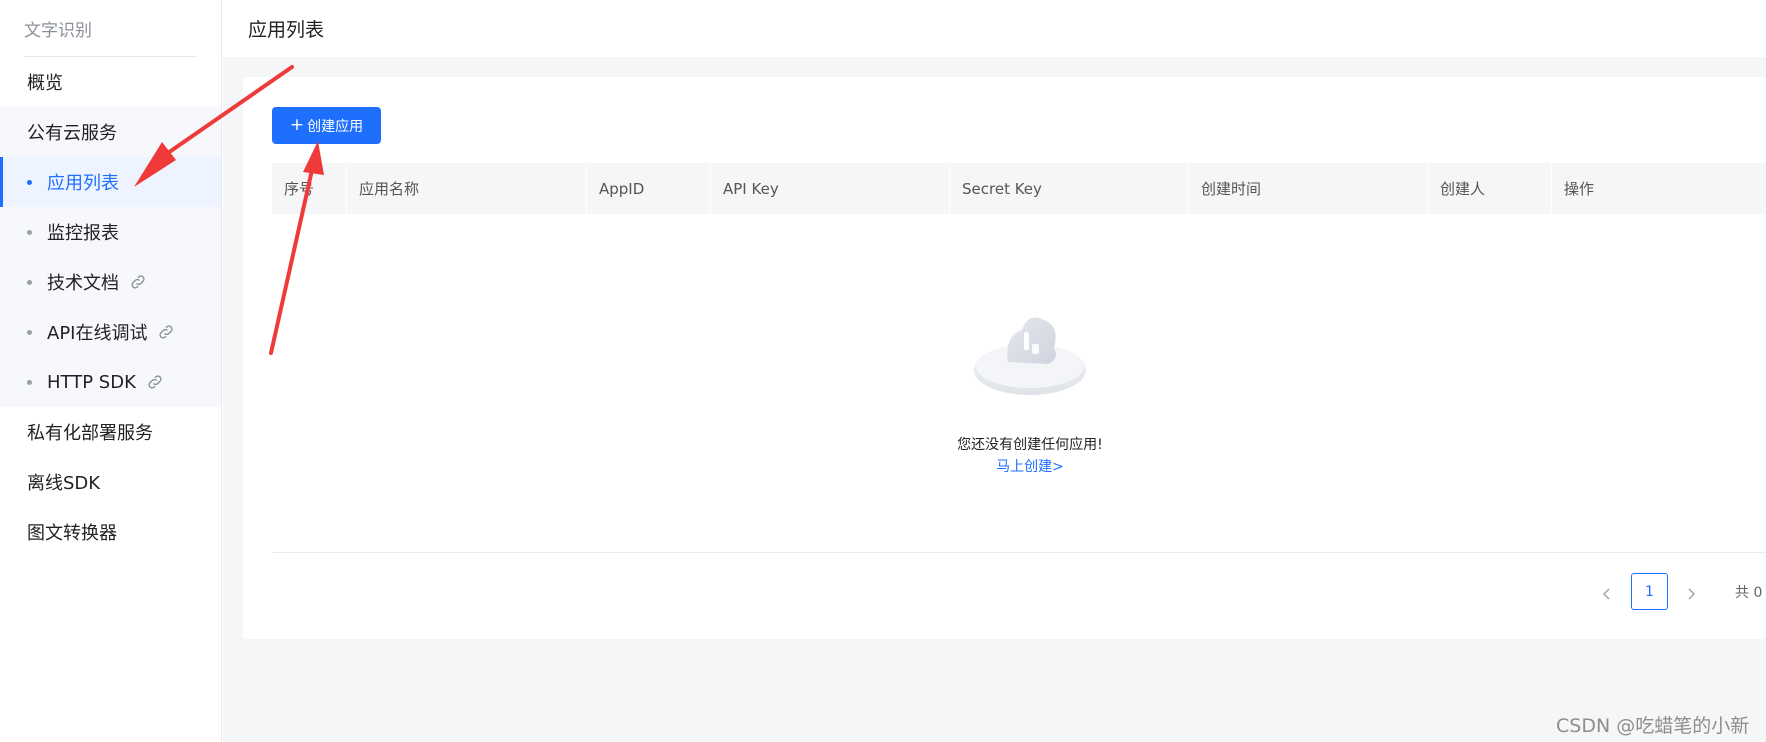 The image size is (1766, 742). What do you see at coordinates (1308, 188) in the screenshot?
I see `column-header-created-time: 创建时间` at bounding box center [1308, 188].